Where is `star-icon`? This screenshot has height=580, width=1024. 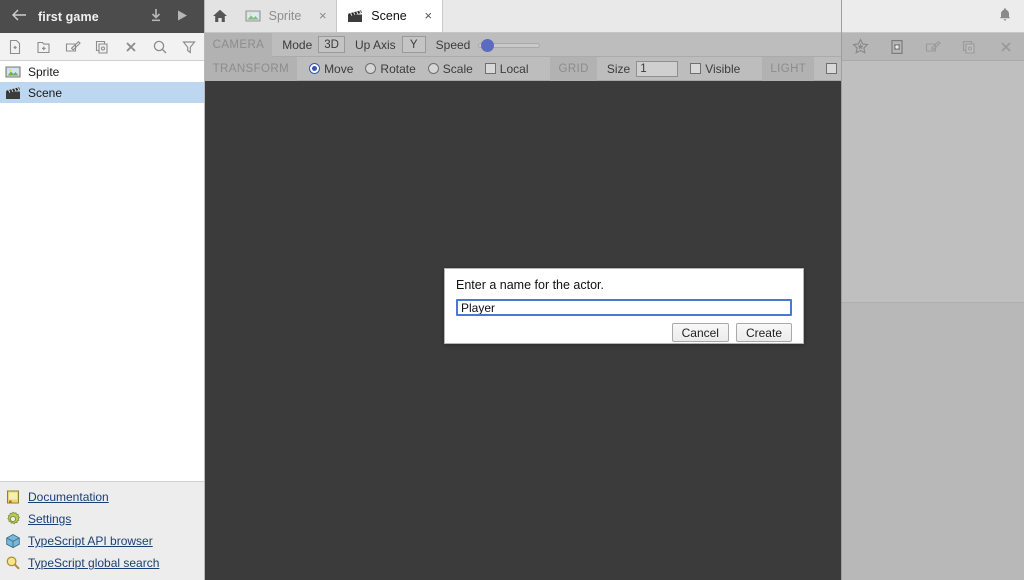
star-icon is located at coordinates (860, 47).